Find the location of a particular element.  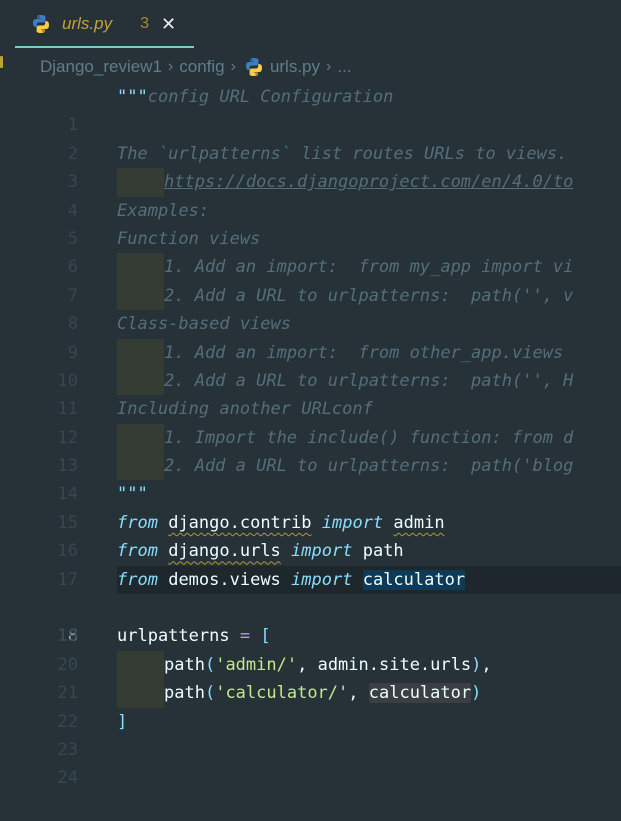

reference-highlight: calculator is located at coordinates (420, 693).